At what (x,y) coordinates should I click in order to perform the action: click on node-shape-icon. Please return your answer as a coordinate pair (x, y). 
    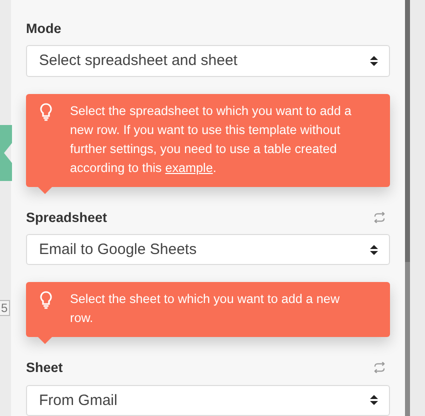
    Looking at the image, I should click on (6, 153).